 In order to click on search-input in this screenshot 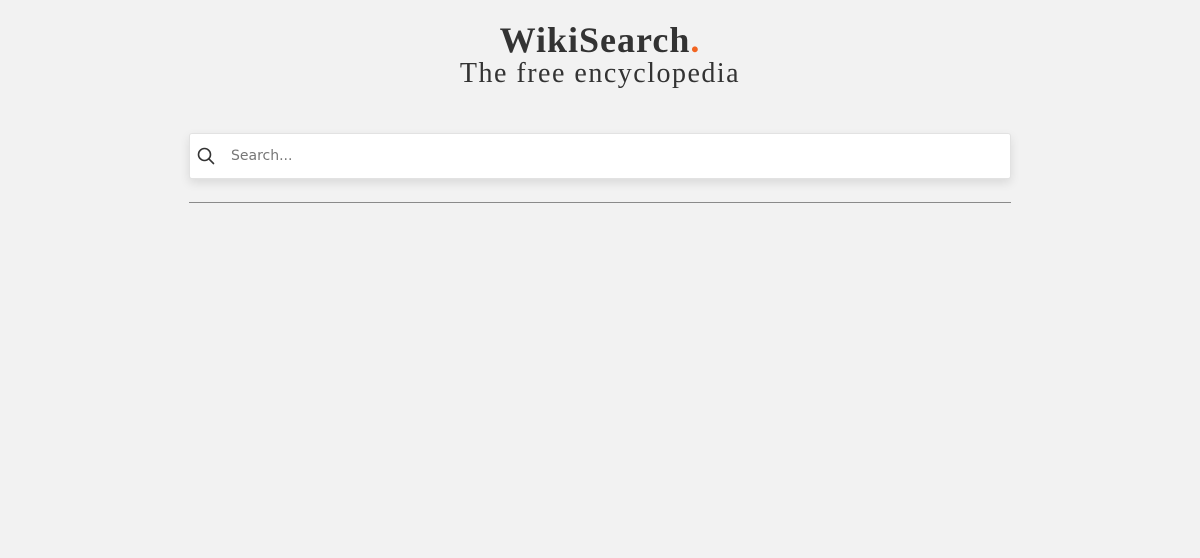, I will do `click(611, 156)`.